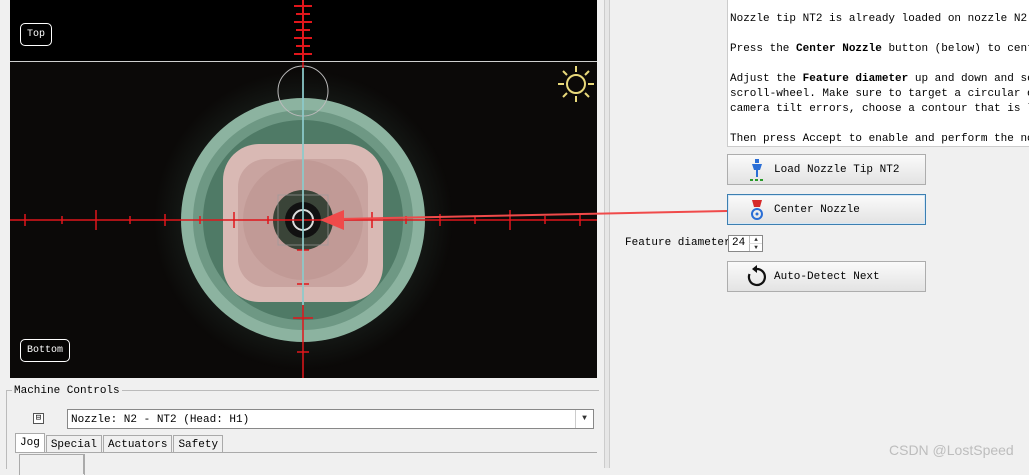 Image resolution: width=1029 pixels, height=475 pixels. I want to click on top-camera-label: Top, so click(36, 34).